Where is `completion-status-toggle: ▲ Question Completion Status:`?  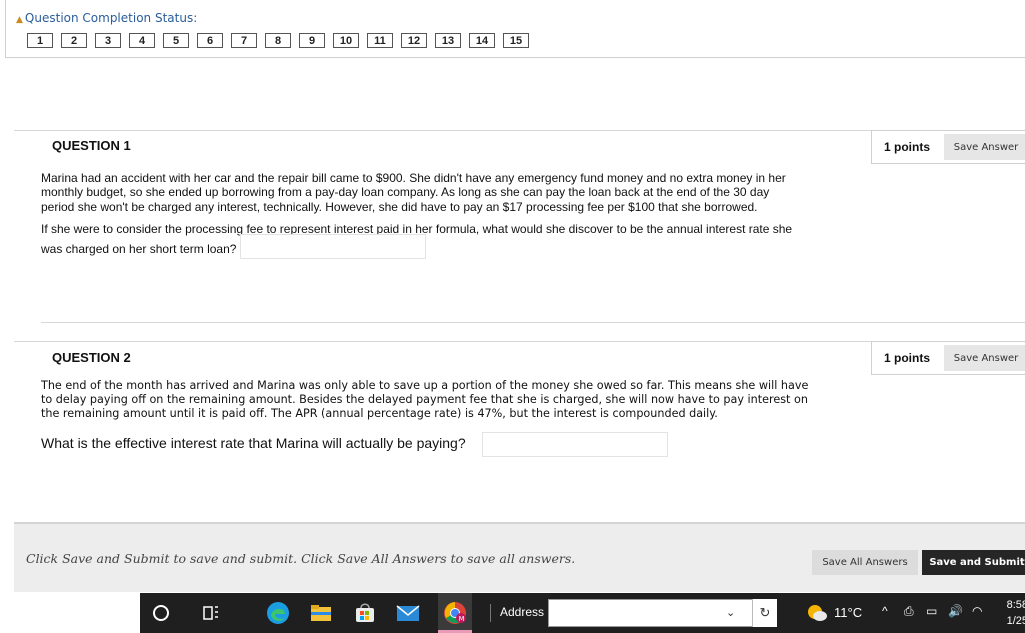 completion-status-toggle: ▲ Question Completion Status: is located at coordinates (106, 18).